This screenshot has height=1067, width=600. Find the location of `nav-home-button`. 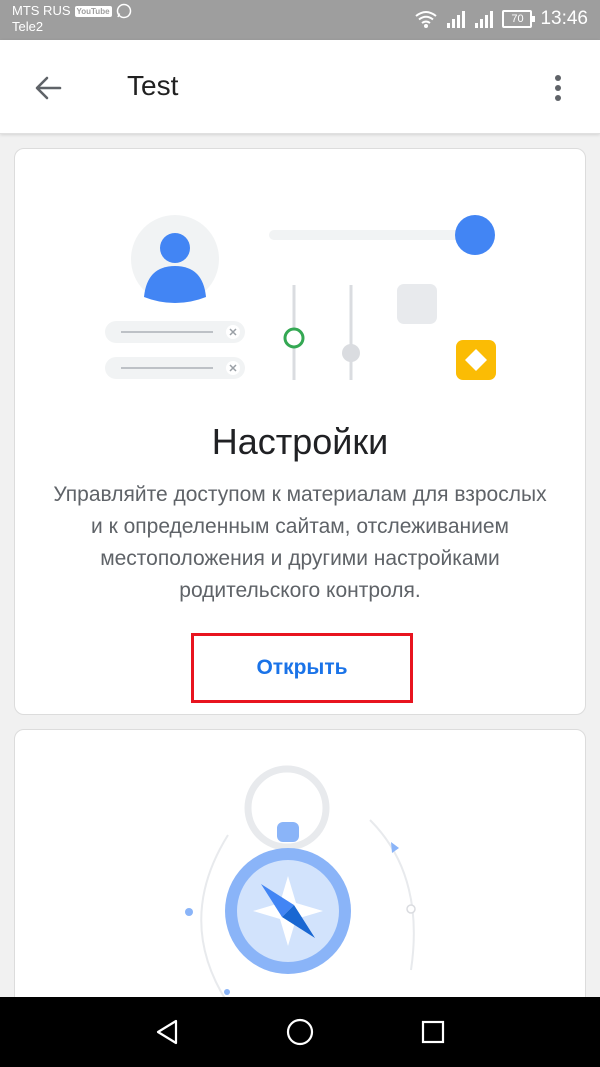

nav-home-button is located at coordinates (300, 1032).